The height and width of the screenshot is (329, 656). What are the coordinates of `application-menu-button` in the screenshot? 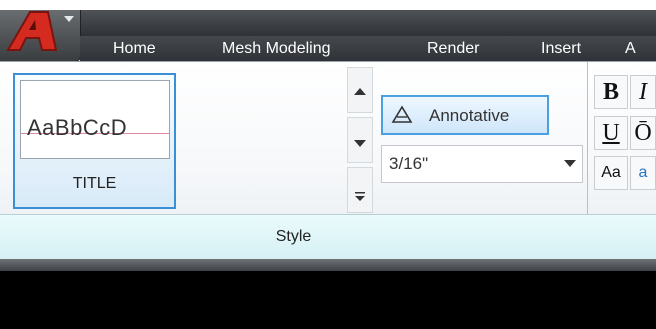 It's located at (40, 36).